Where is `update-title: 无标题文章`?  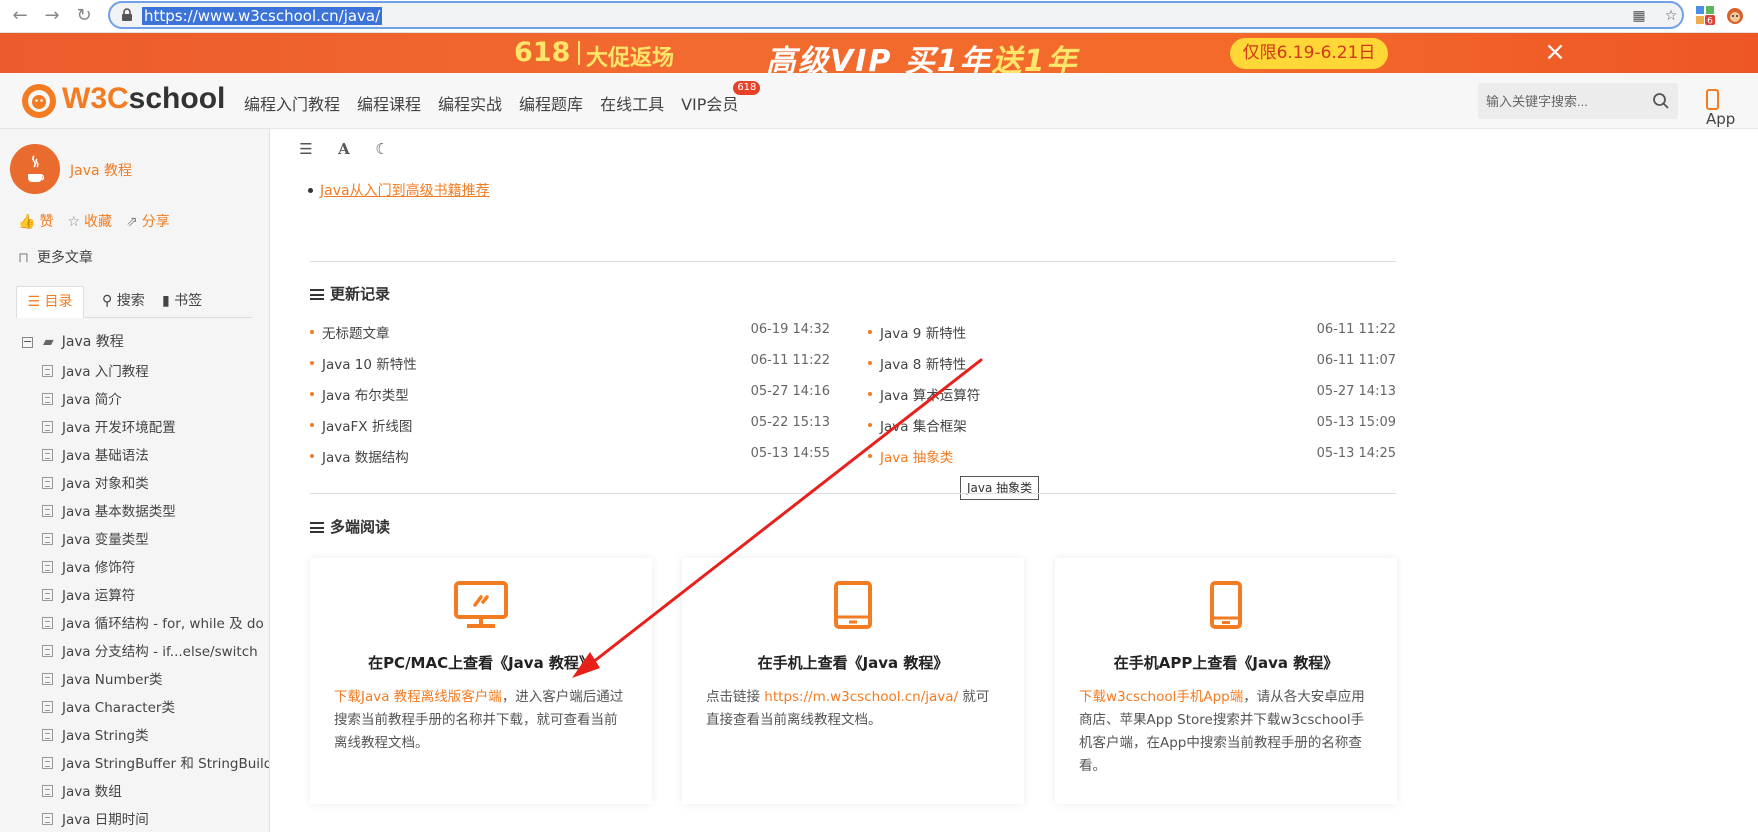 update-title: 无标题文章 is located at coordinates (356, 334).